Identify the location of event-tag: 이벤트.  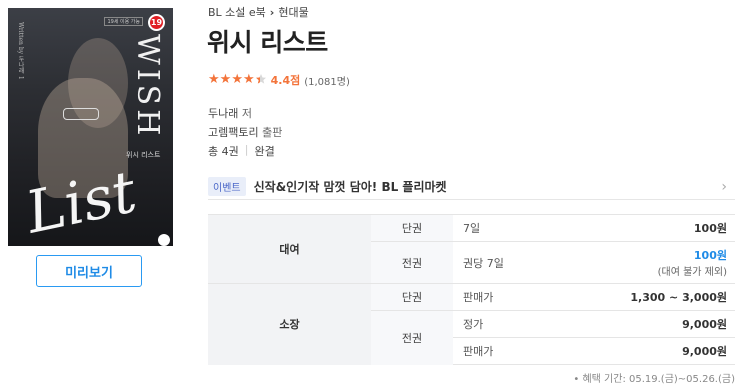
(227, 186).